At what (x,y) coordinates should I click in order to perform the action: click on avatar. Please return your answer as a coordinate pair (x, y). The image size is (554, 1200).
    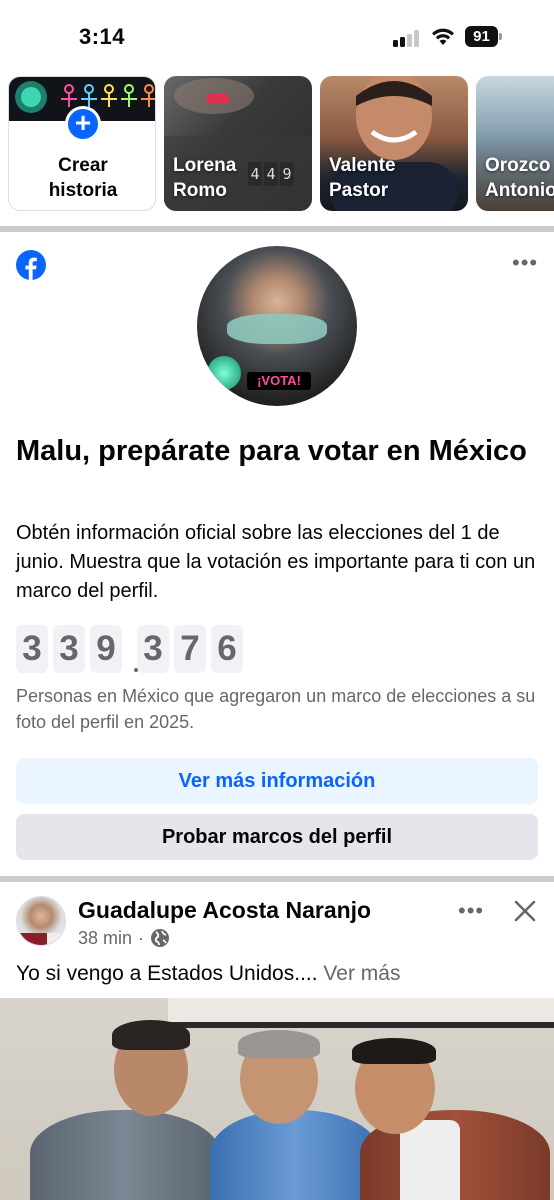
    Looking at the image, I should click on (41, 921).